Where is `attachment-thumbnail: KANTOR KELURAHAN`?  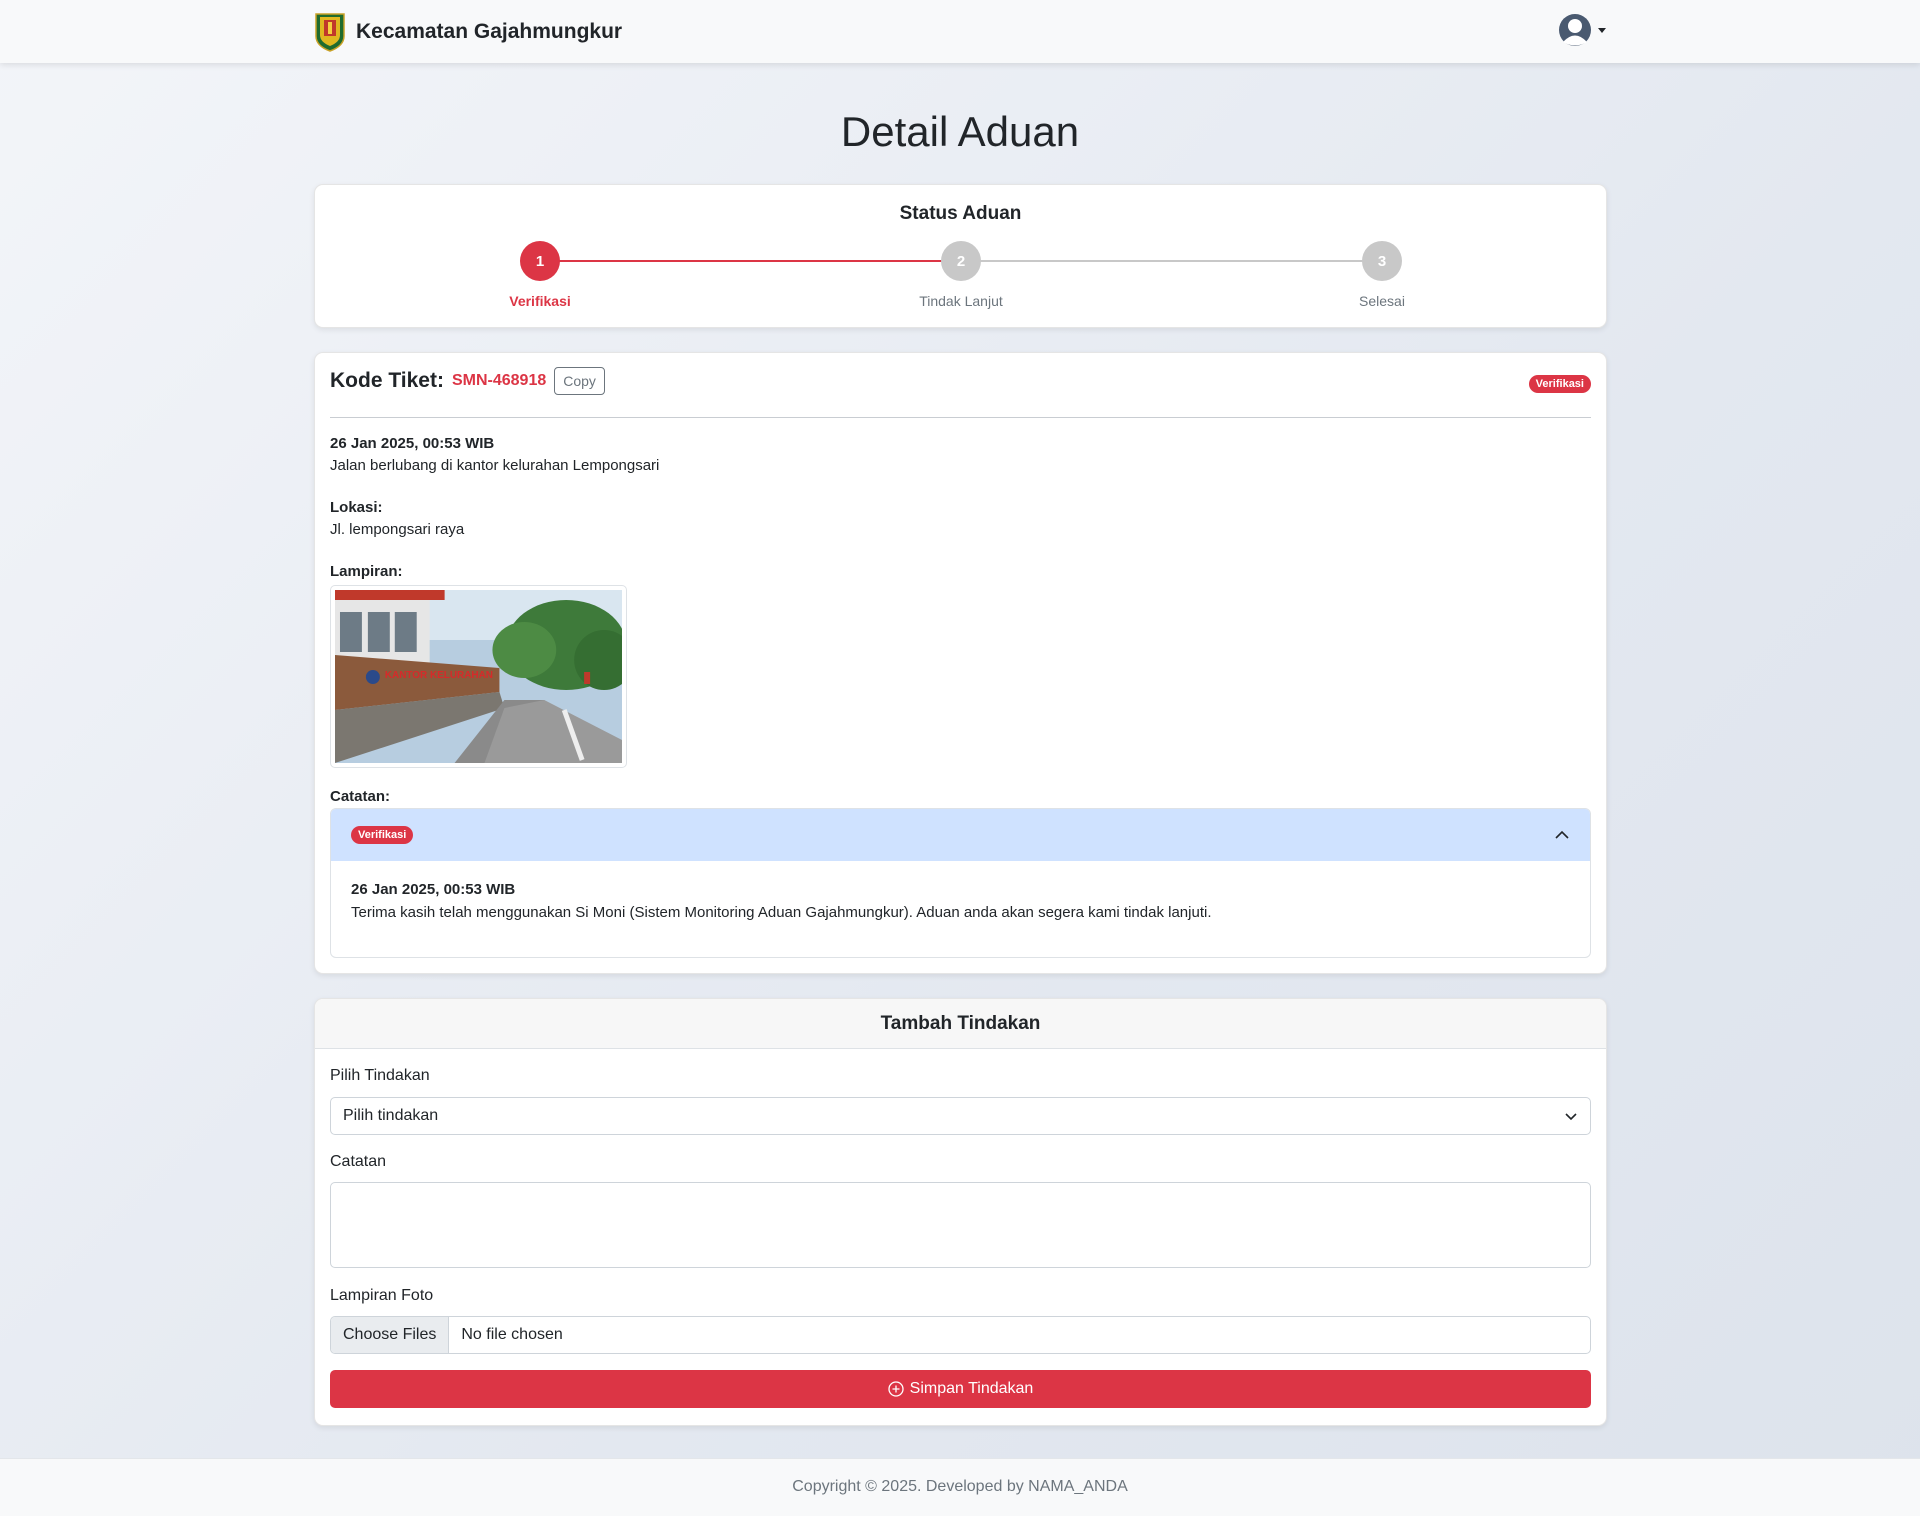
attachment-thumbnail: KANTOR KELURAHAN is located at coordinates (478, 676).